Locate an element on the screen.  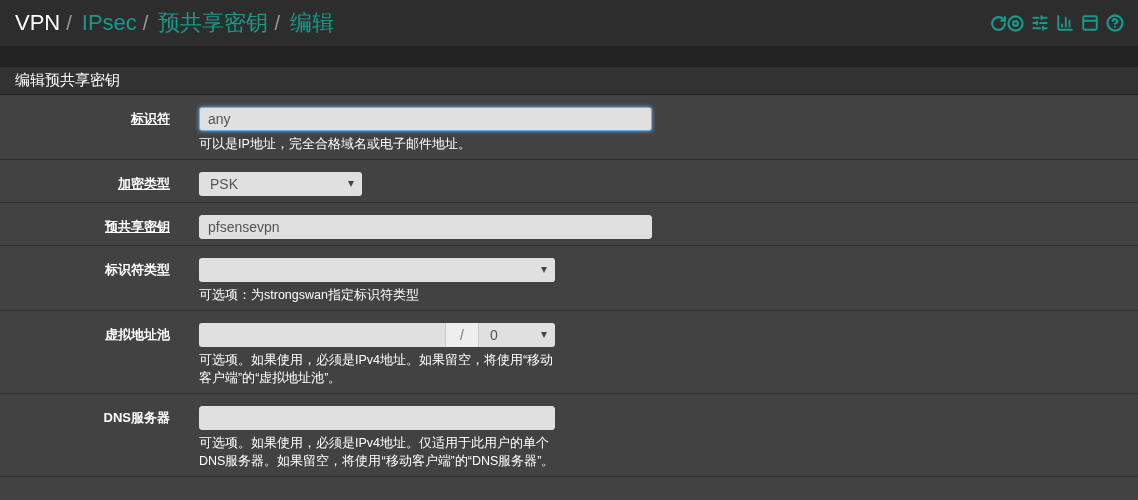
field-label: 虚拟地址池 is located at coordinates (137, 335).